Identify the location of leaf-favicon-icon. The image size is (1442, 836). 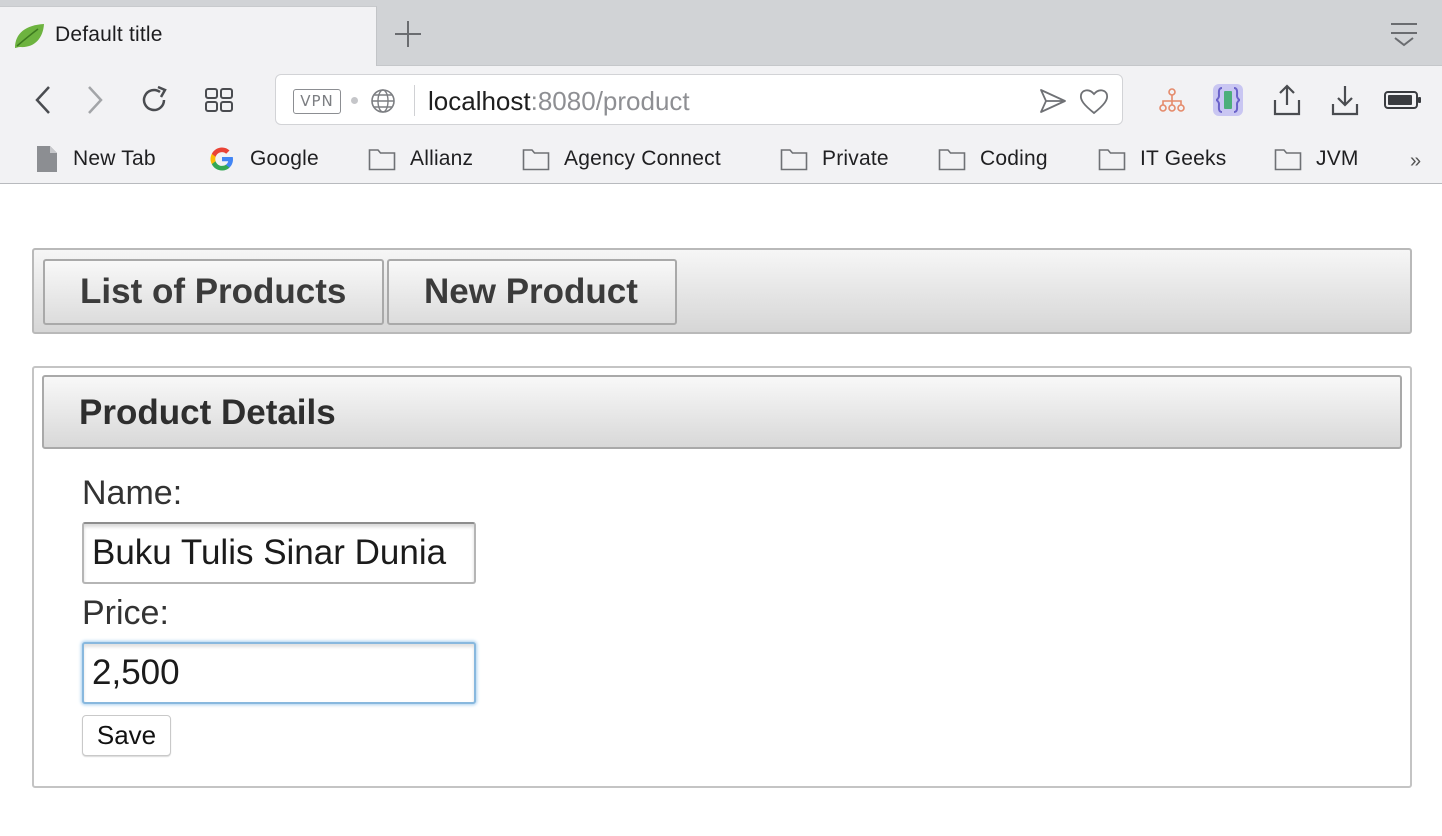
(29, 36).